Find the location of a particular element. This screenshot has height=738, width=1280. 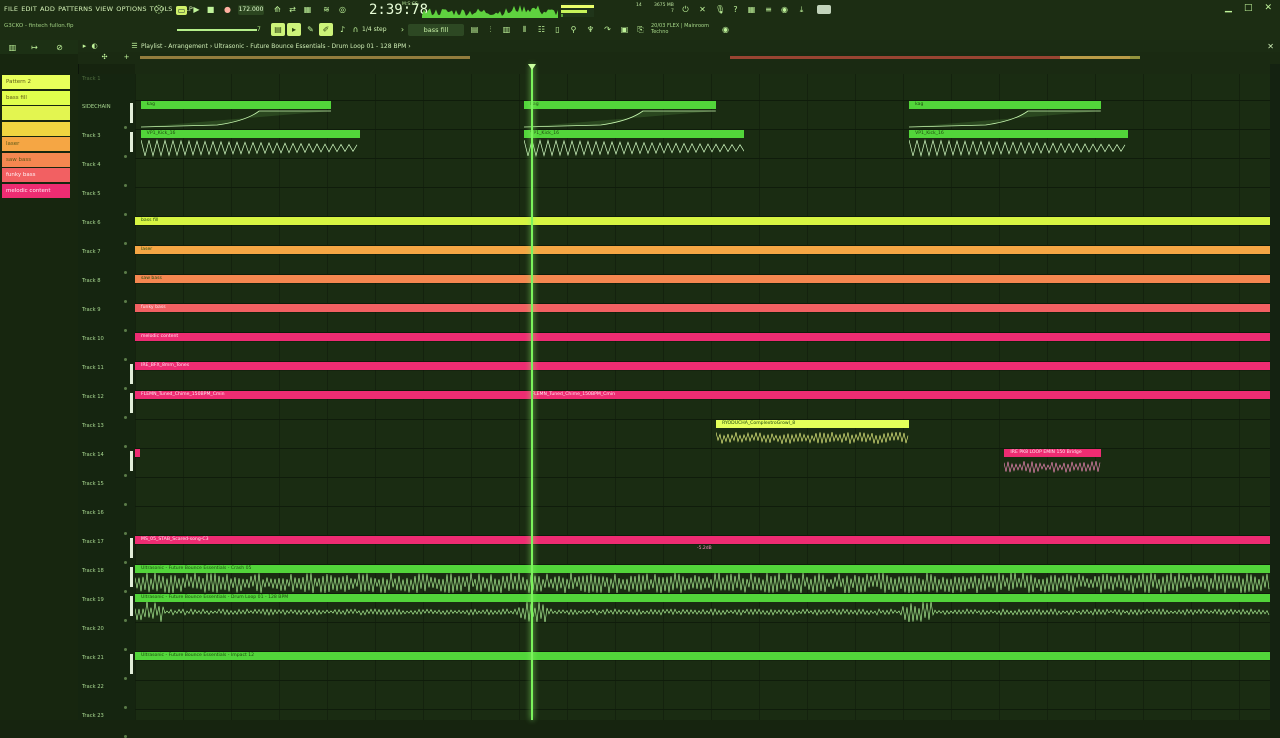

connect-icon: ⚲ is located at coordinates (573, 29).